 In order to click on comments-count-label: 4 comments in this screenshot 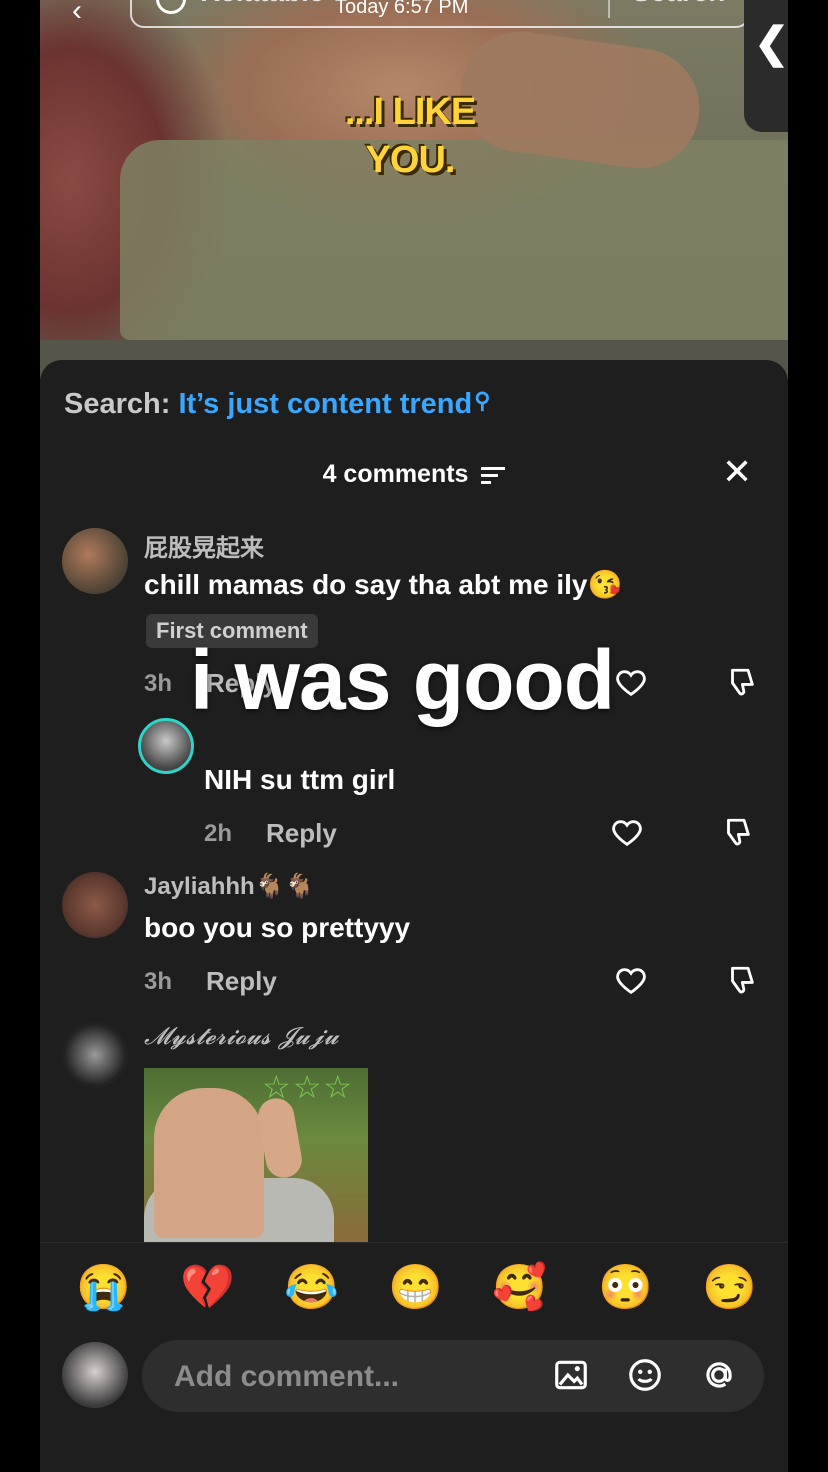, I will do `click(395, 474)`.